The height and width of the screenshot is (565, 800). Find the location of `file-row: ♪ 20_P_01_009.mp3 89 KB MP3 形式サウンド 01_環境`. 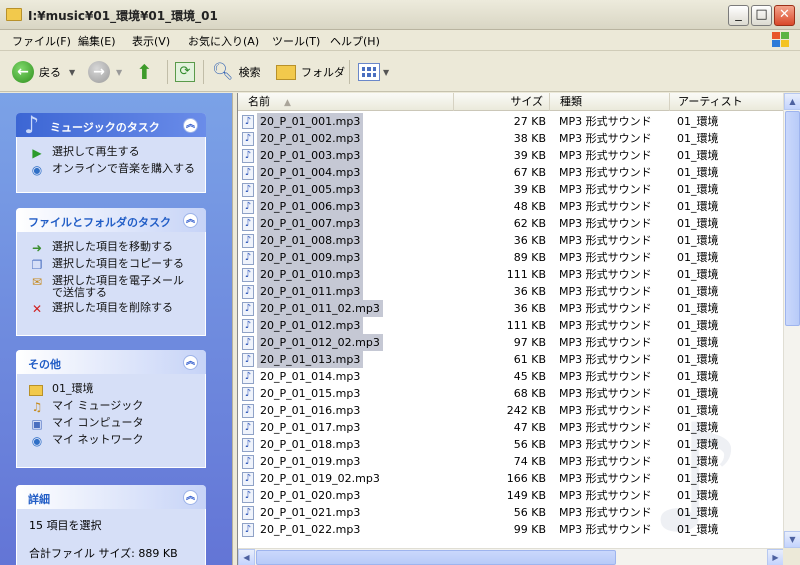

file-row: ♪ 20_P_01_009.mp3 89 KB MP3 形式サウンド 01_環境 is located at coordinates (511, 257).